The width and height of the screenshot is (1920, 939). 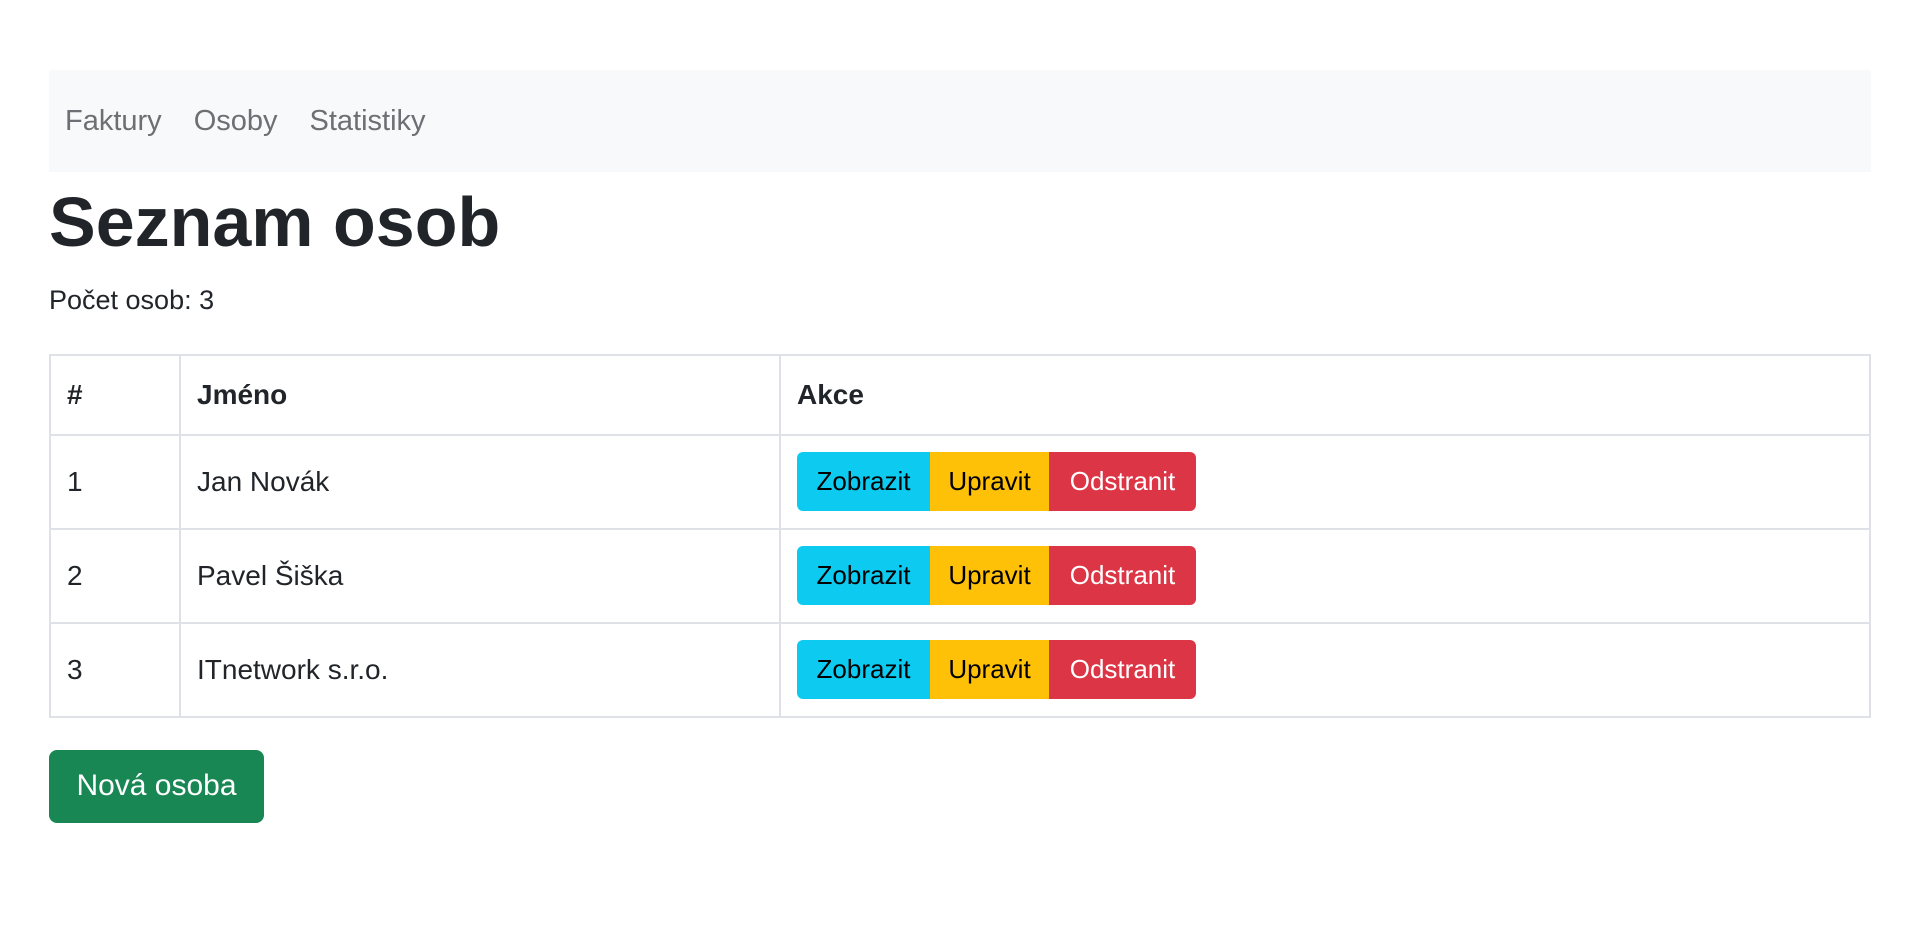 What do you see at coordinates (480, 669) in the screenshot?
I see `row-name: ITnetwork s.r.o.` at bounding box center [480, 669].